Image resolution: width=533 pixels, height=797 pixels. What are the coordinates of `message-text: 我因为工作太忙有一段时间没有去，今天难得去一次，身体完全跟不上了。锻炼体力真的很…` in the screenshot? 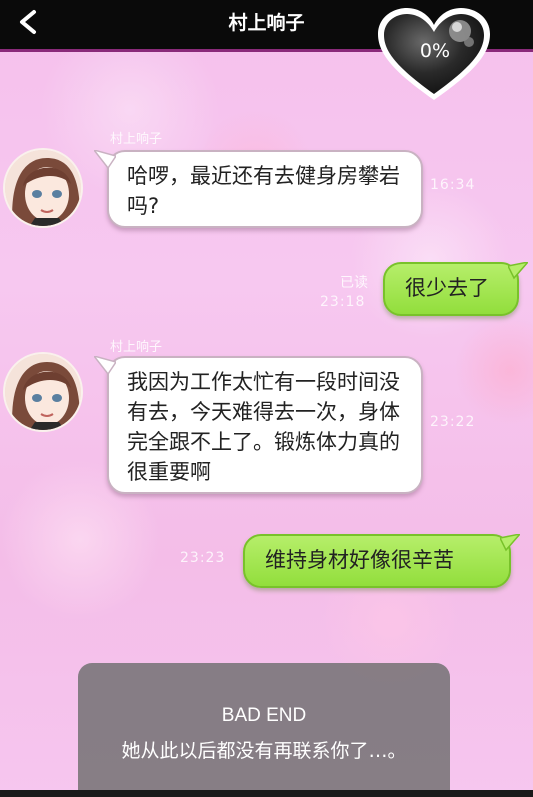 It's located at (263, 427).